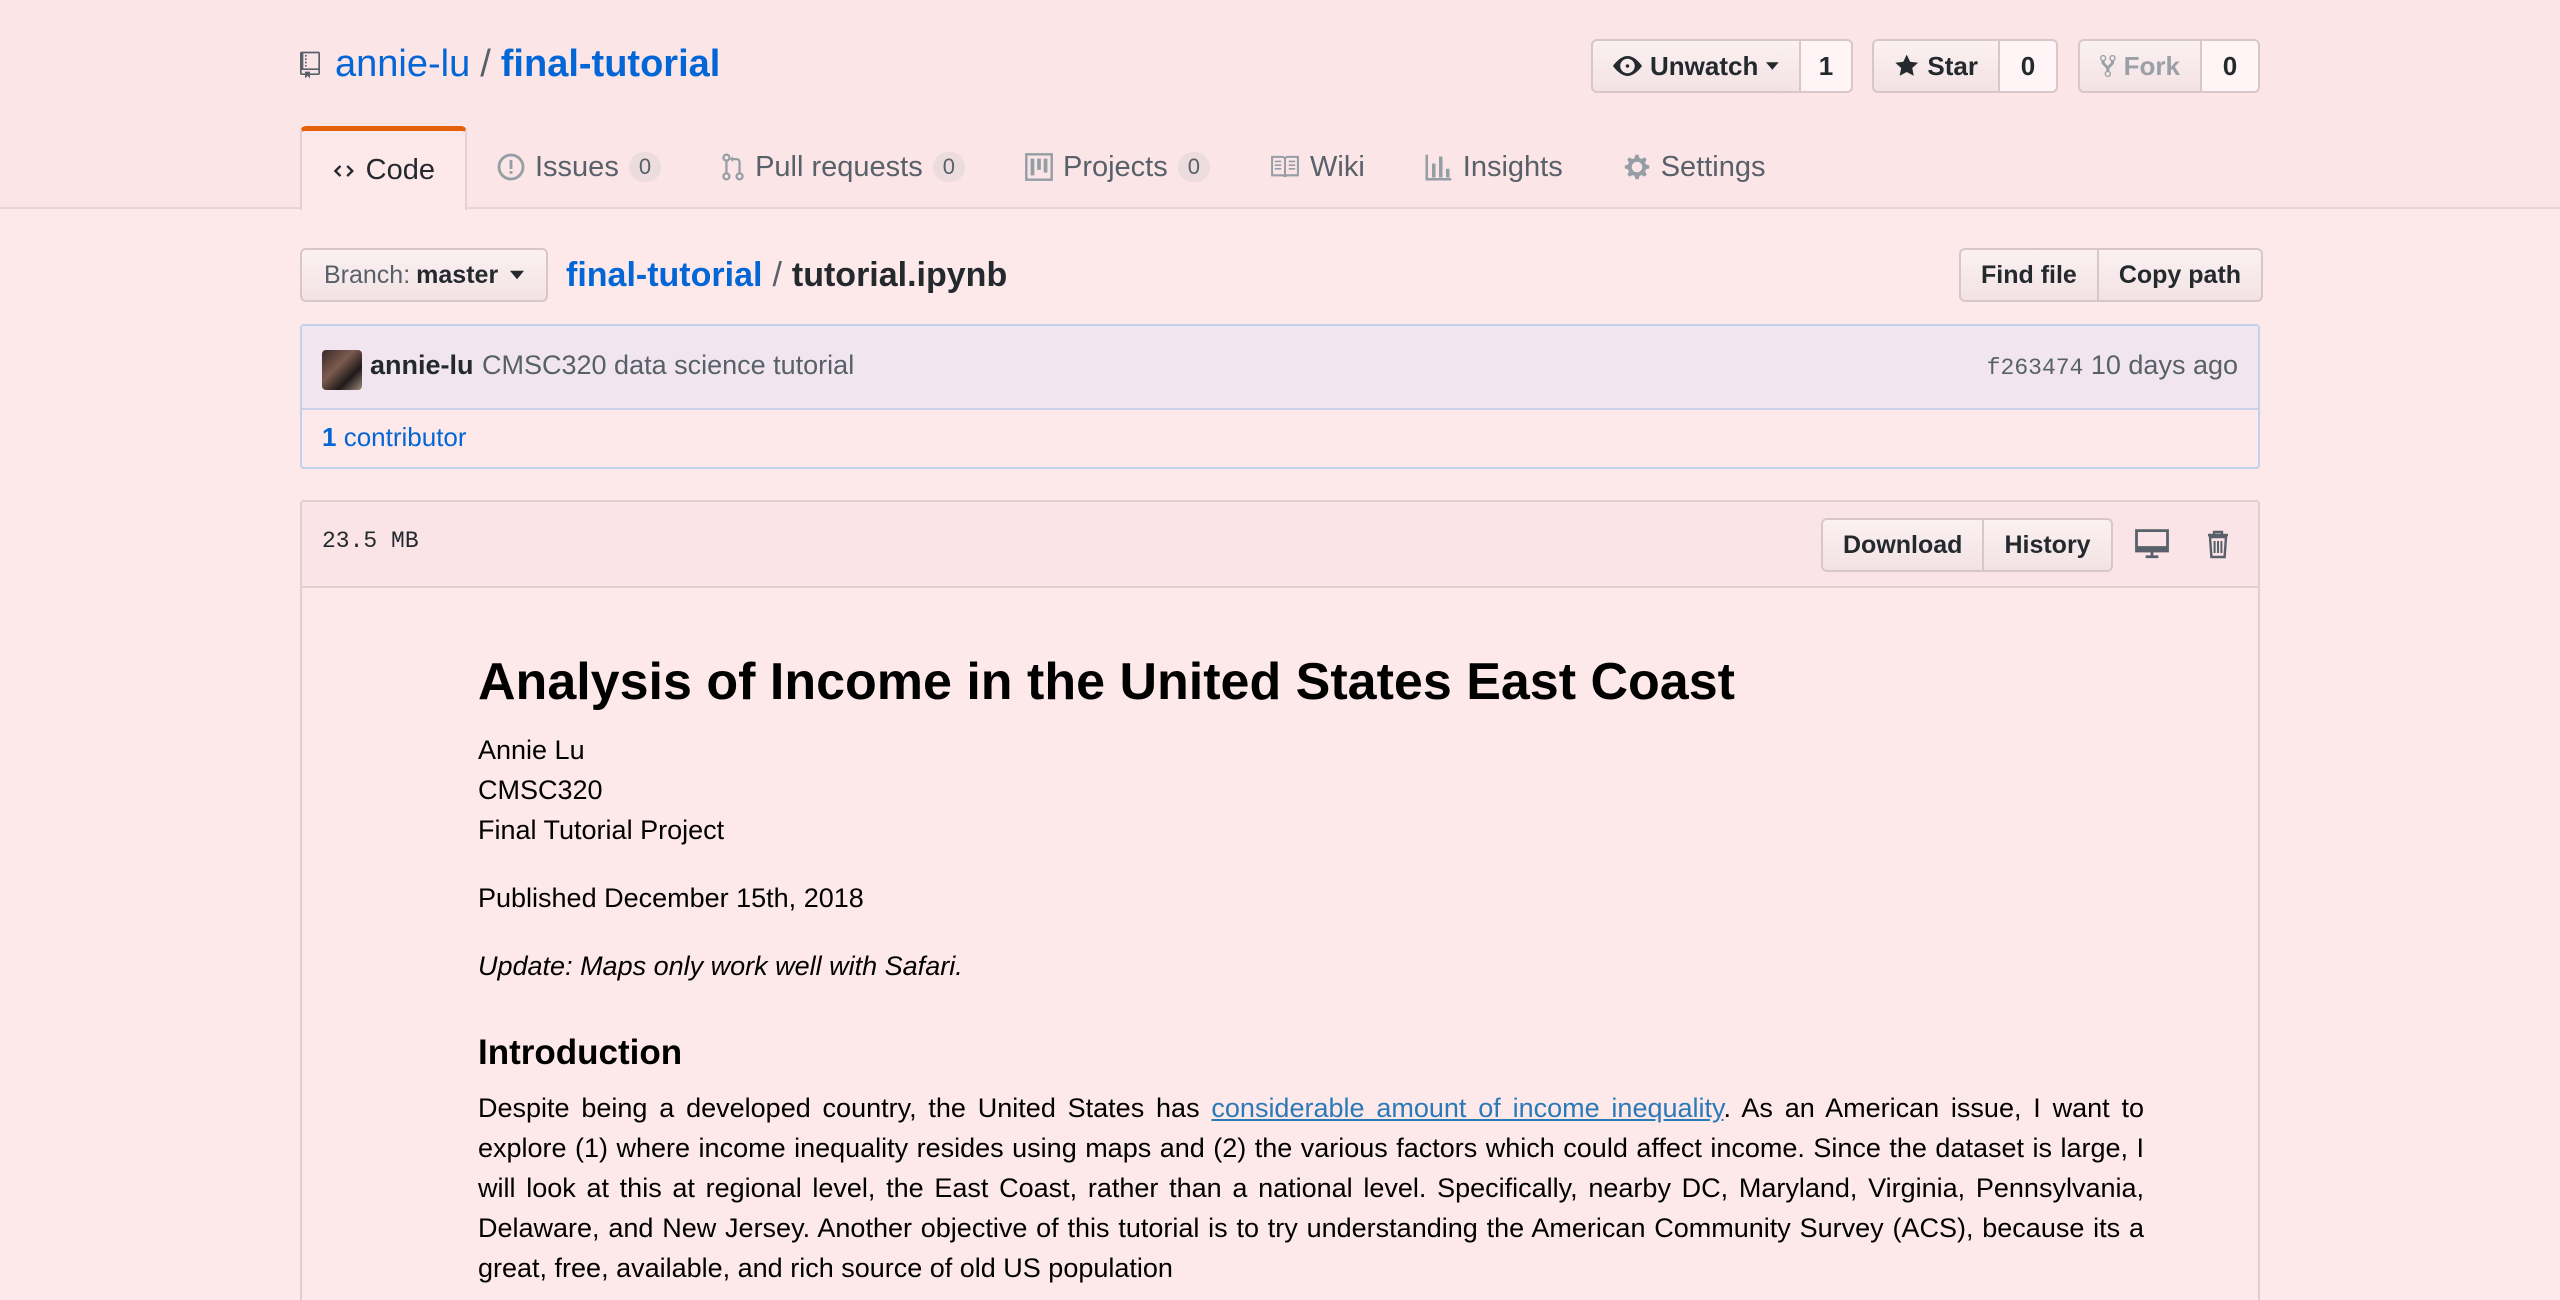 This screenshot has height=1300, width=2560. I want to click on commit-message-link: CMSC320 data science tutorial, so click(668, 365).